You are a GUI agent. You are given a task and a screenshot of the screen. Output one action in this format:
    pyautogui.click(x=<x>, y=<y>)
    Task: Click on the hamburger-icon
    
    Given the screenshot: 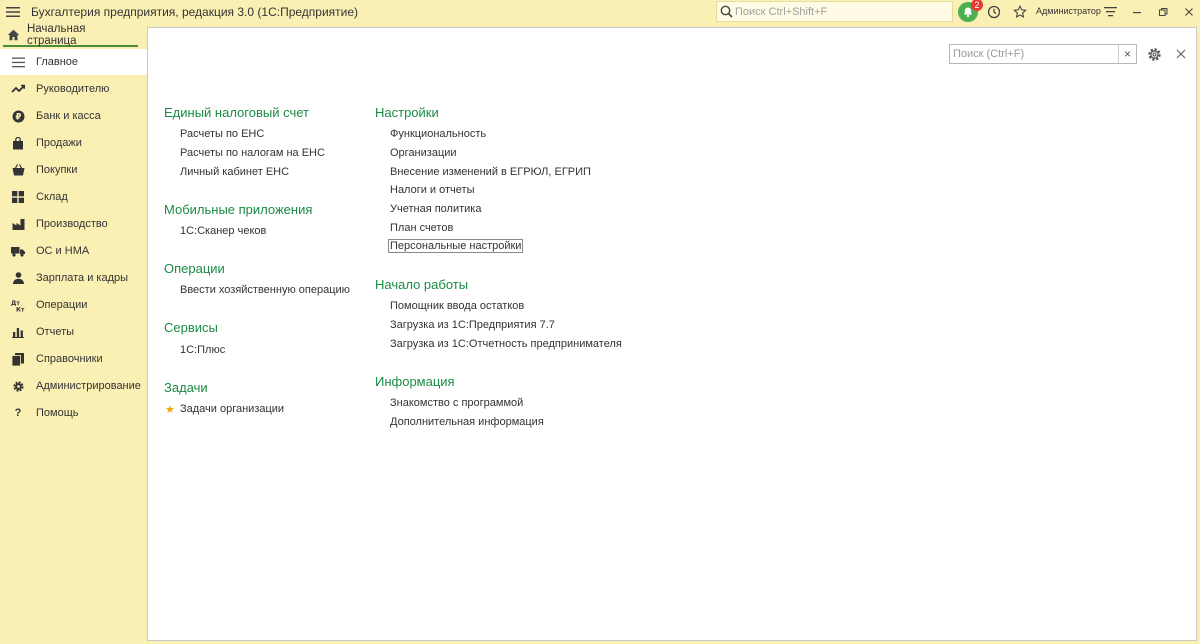 What is the action you would take?
    pyautogui.click(x=13, y=11)
    